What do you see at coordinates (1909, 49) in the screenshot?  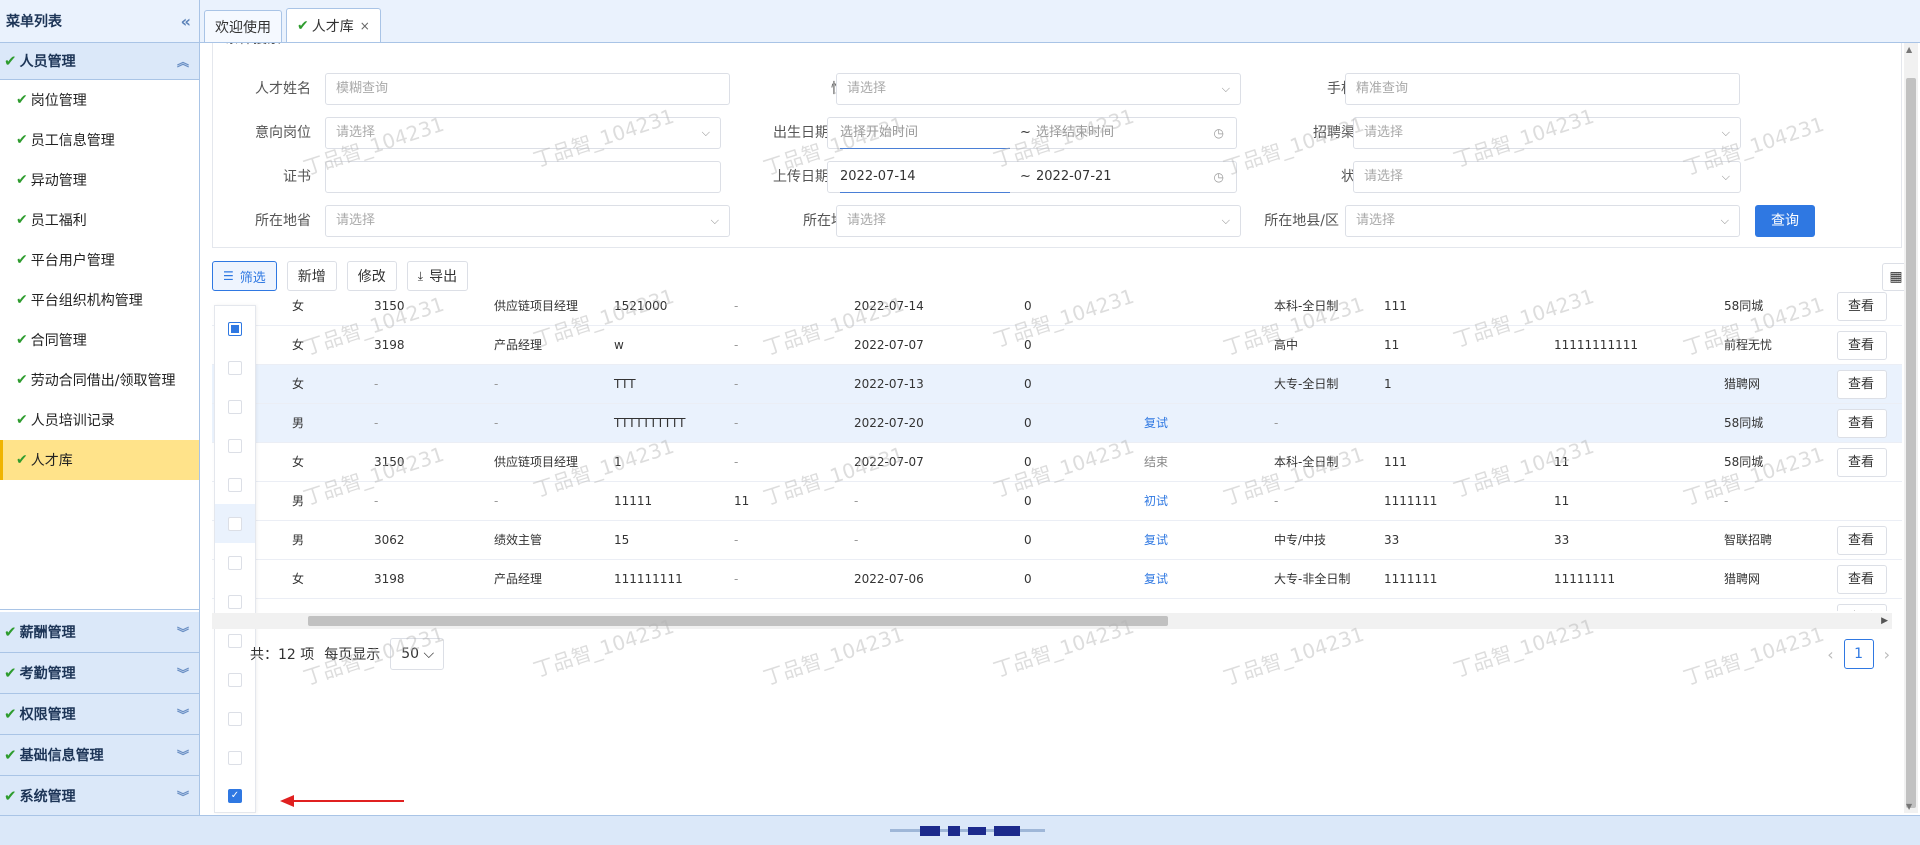 I see `arrow-up-icon: ▲` at bounding box center [1909, 49].